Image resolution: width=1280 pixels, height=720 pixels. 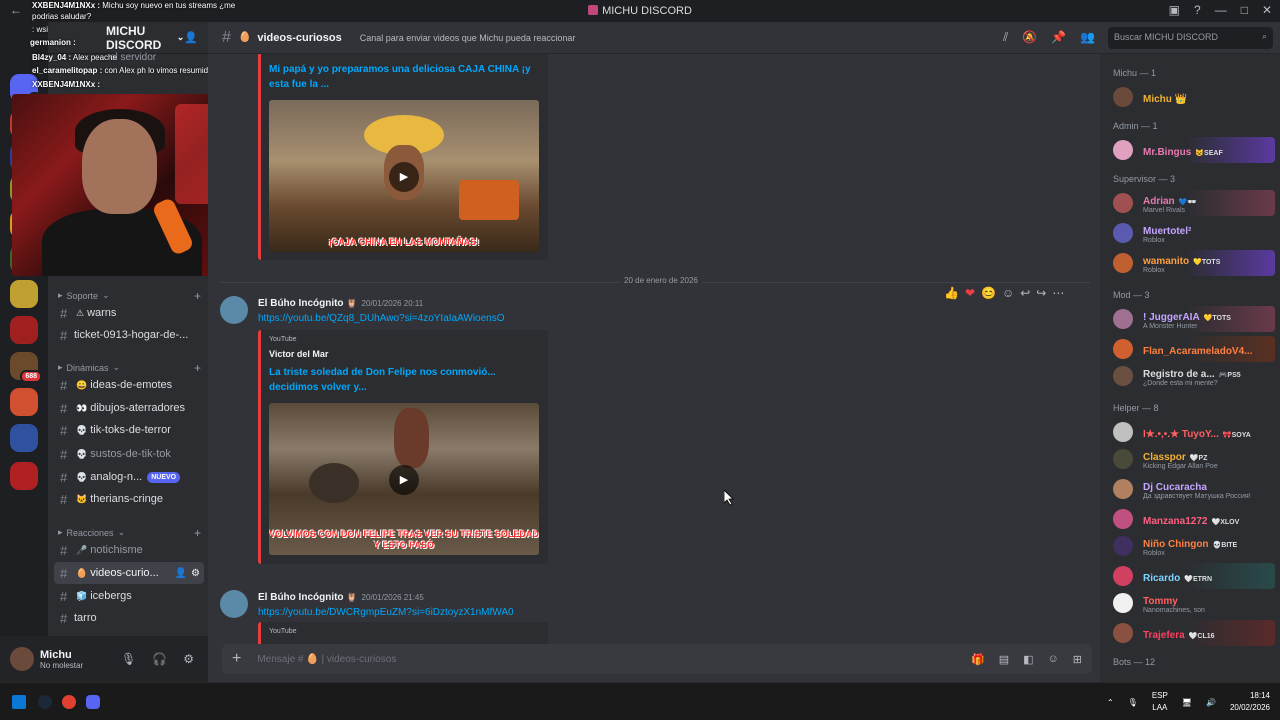 What do you see at coordinates (1190, 38) in the screenshot?
I see `search-input: Buscar MICHU DISCORD ⌕` at bounding box center [1190, 38].